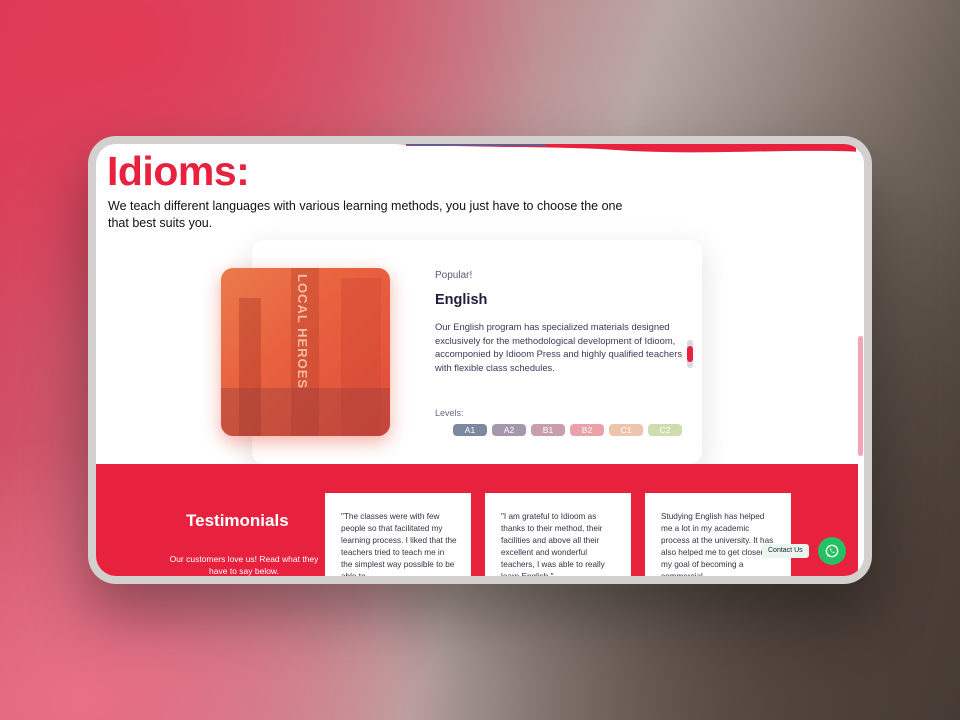 The height and width of the screenshot is (720, 960). Describe the element at coordinates (454, 275) in the screenshot. I see `popular-tag: Popular!` at that location.